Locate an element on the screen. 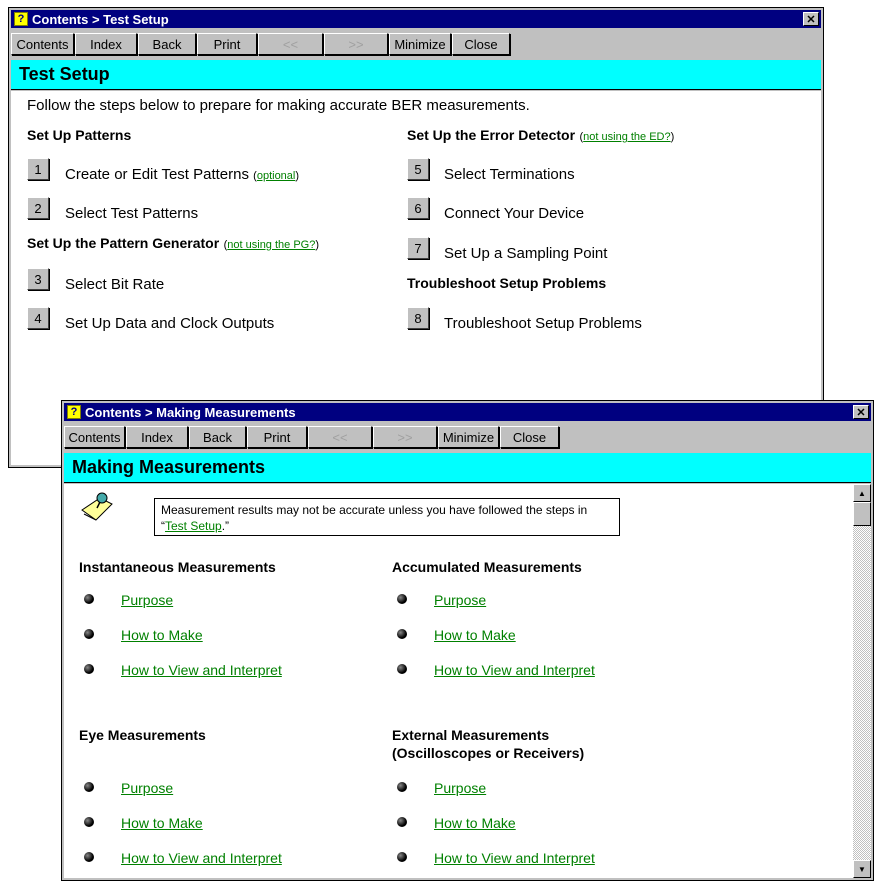 This screenshot has height=881, width=874. step-8-label: Troubleshoot Setup Problems is located at coordinates (543, 323).